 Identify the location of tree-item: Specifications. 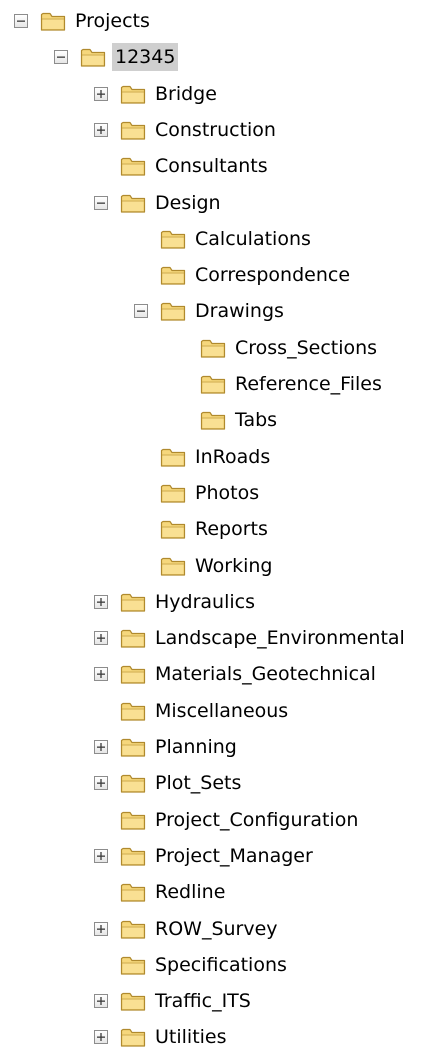
(192, 965).